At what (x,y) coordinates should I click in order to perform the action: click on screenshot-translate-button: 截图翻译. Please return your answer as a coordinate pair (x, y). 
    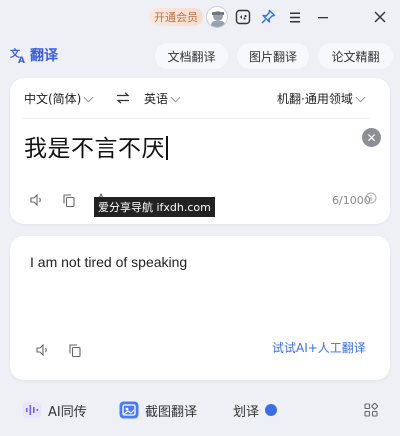
    Looking at the image, I should click on (158, 410).